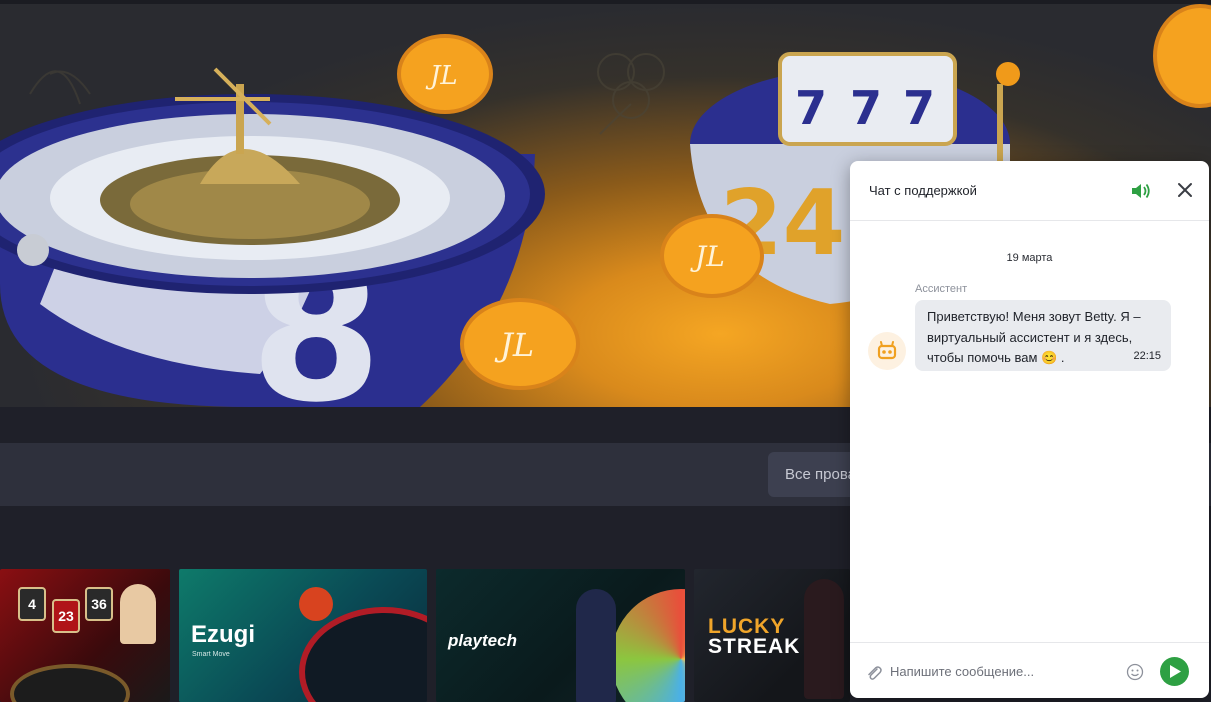  I want to click on date-separator: 19 марта, so click(1029, 258).